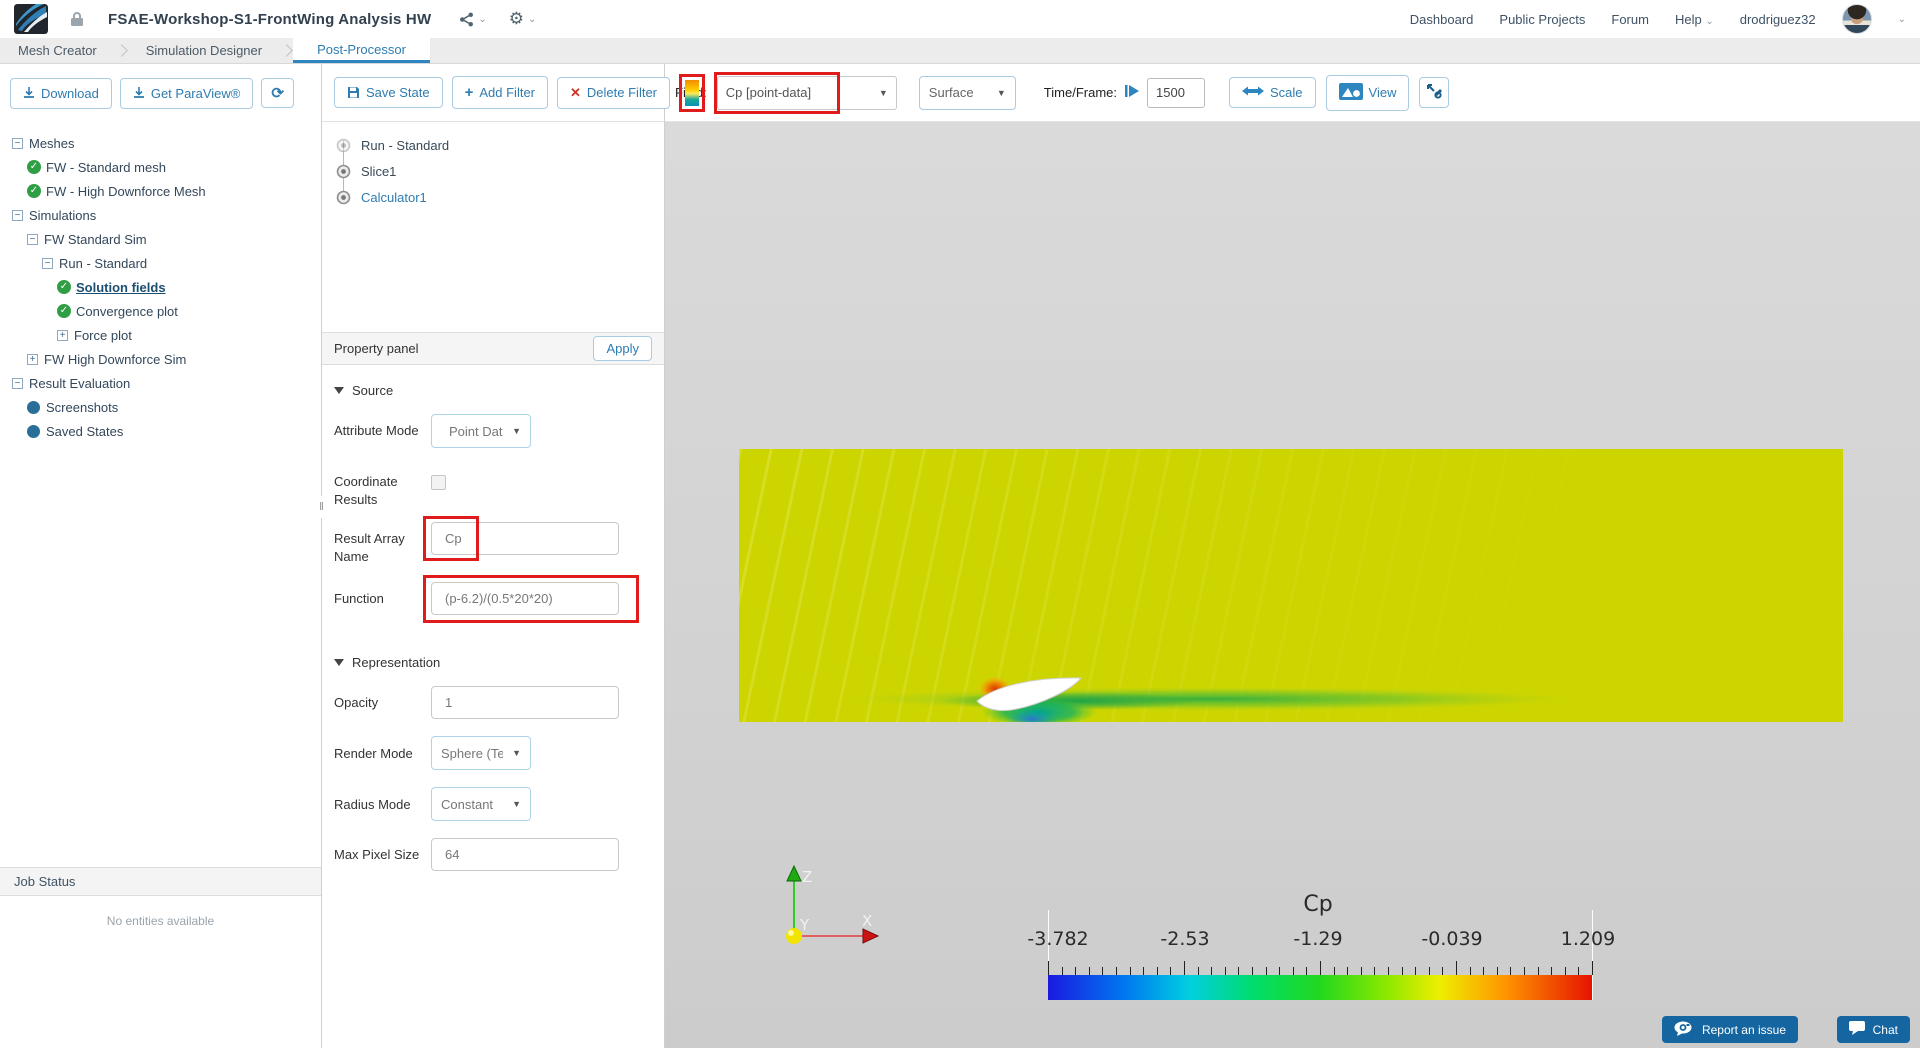 This screenshot has width=1920, height=1048. Describe the element at coordinates (127, 311) in the screenshot. I see `tree-item-label: Convergence plot` at that location.